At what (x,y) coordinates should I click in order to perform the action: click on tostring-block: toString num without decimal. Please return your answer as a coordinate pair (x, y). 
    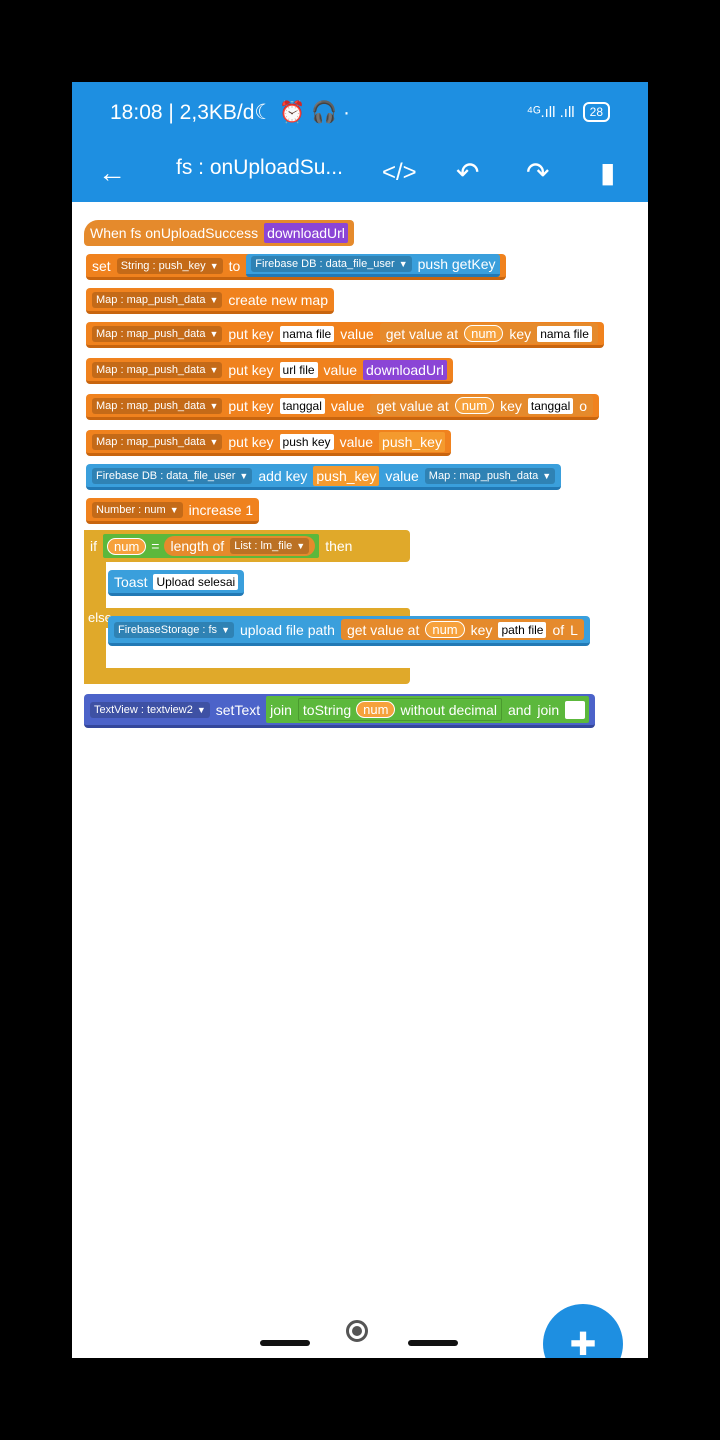
    Looking at the image, I should click on (399, 709).